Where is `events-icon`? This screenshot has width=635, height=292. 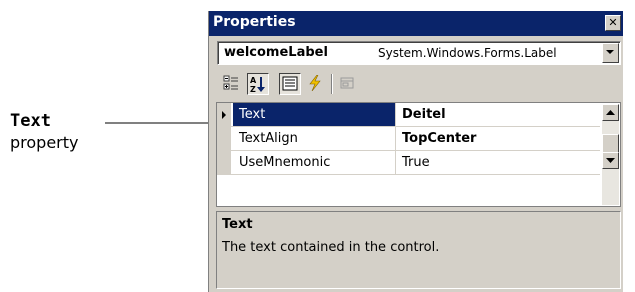
events-icon is located at coordinates (315, 83).